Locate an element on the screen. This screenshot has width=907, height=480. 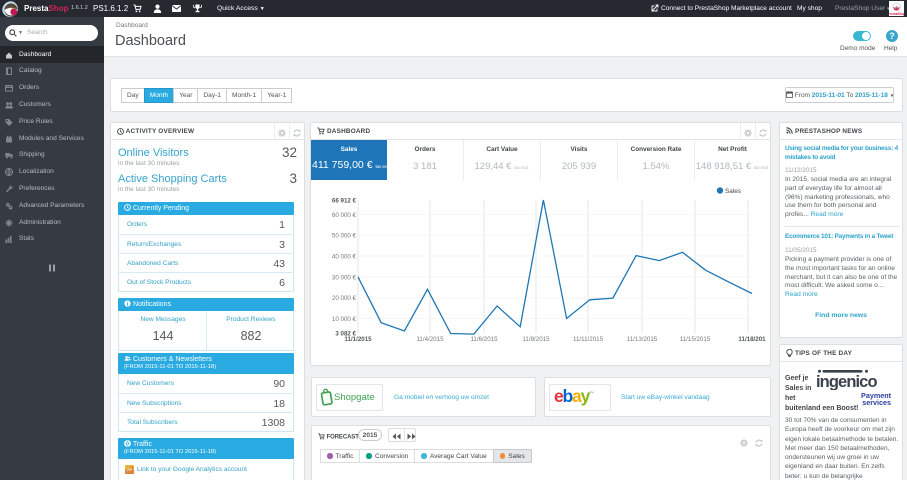
svg-text: 11/4/2015 is located at coordinates (430, 339).